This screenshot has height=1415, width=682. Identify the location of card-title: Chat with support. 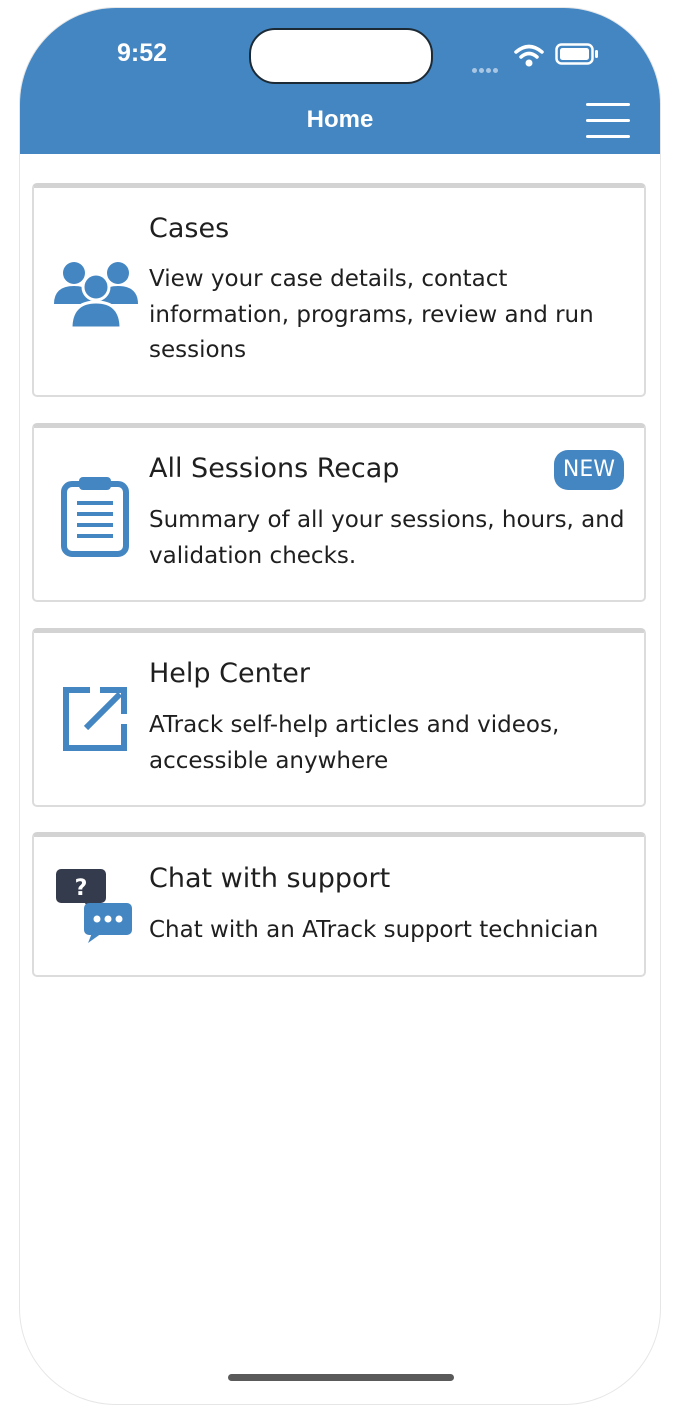
(270, 878).